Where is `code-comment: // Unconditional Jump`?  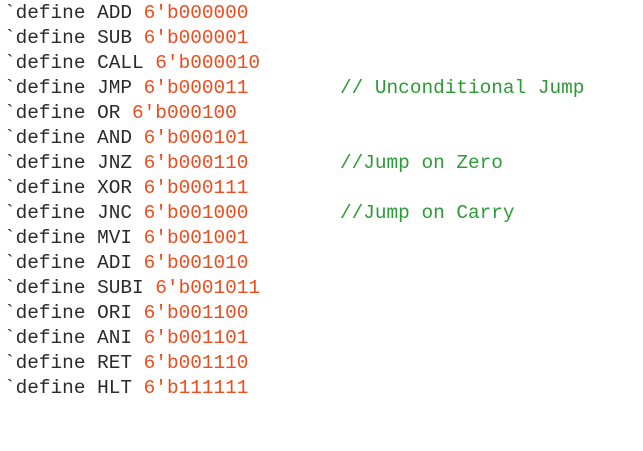
code-comment: // Unconditional Jump is located at coordinates (462, 88).